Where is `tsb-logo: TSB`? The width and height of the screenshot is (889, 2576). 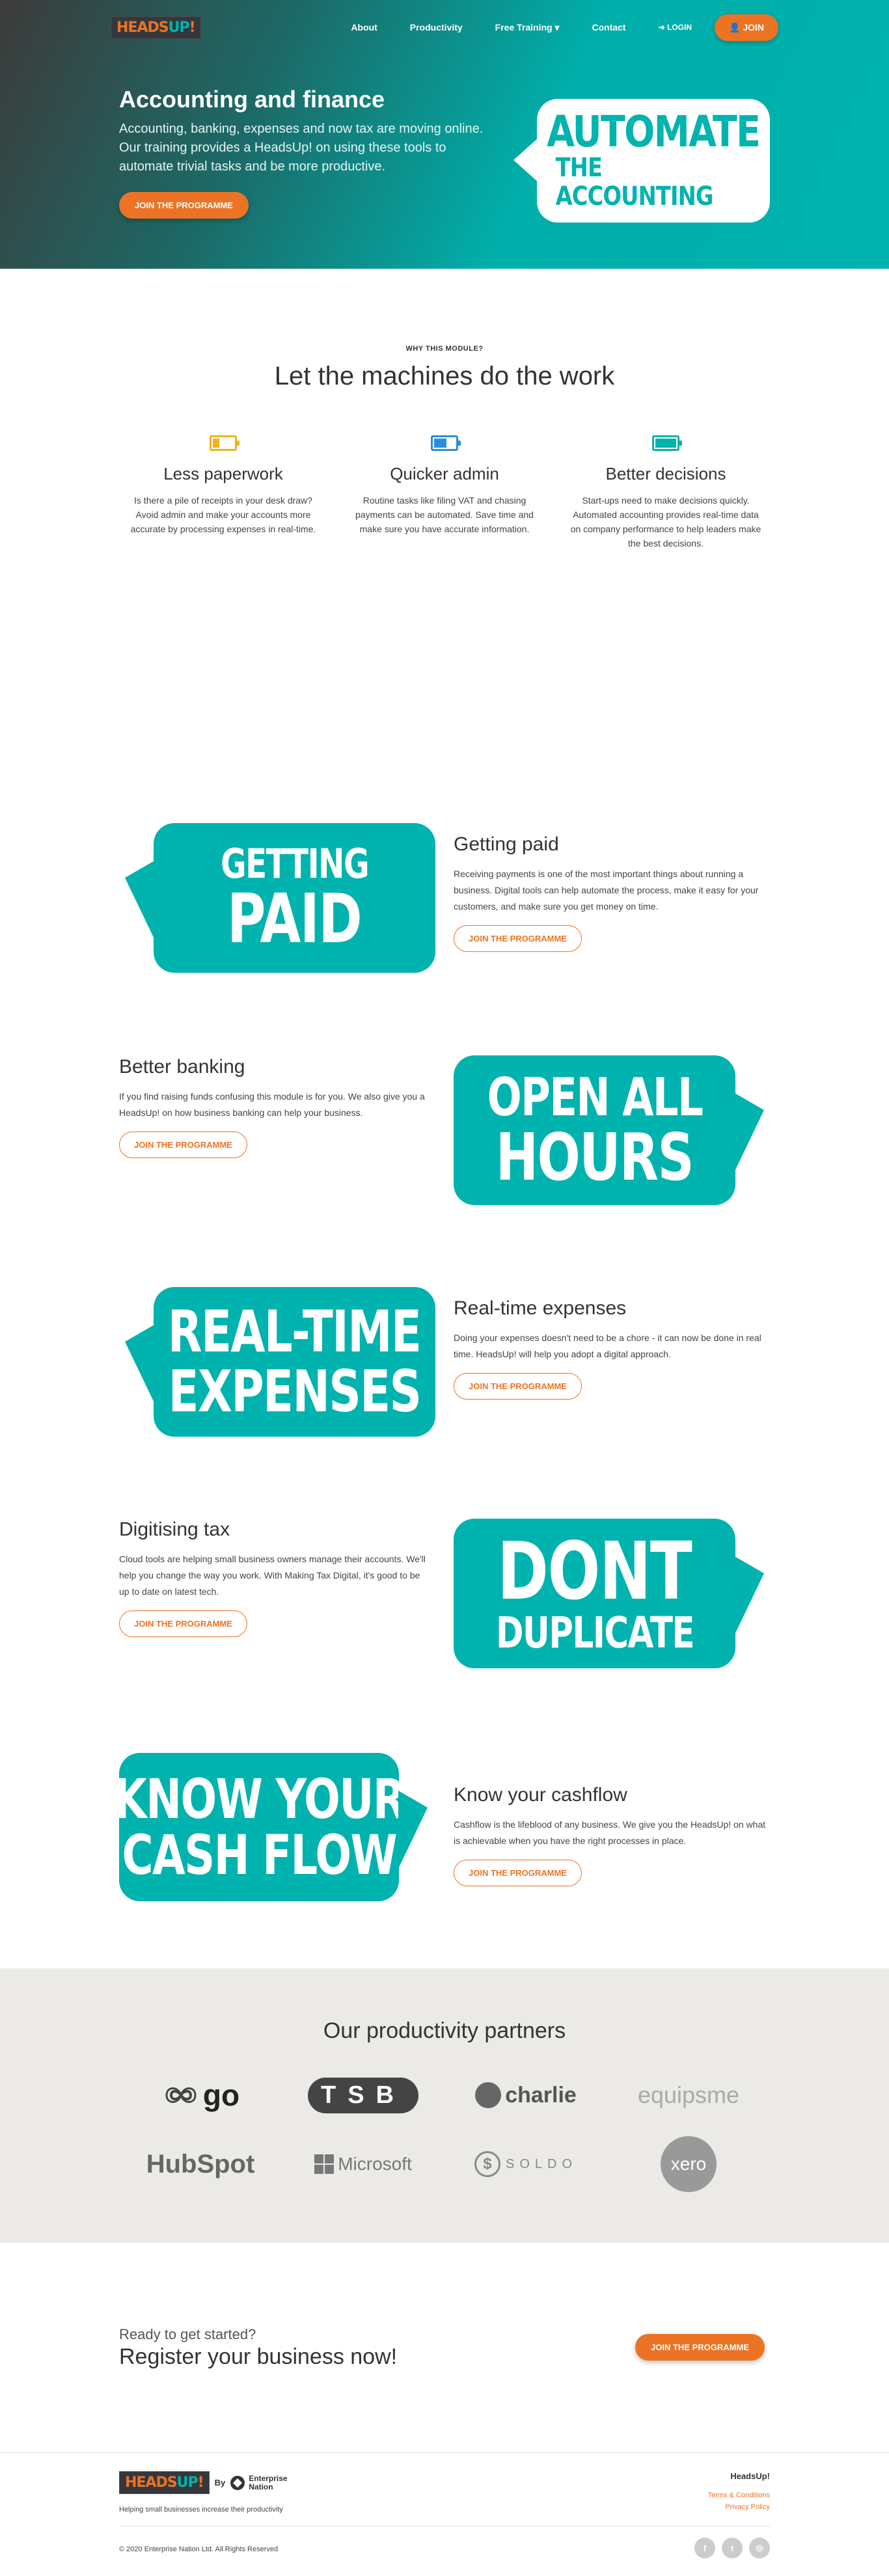 tsb-logo: TSB is located at coordinates (363, 2095).